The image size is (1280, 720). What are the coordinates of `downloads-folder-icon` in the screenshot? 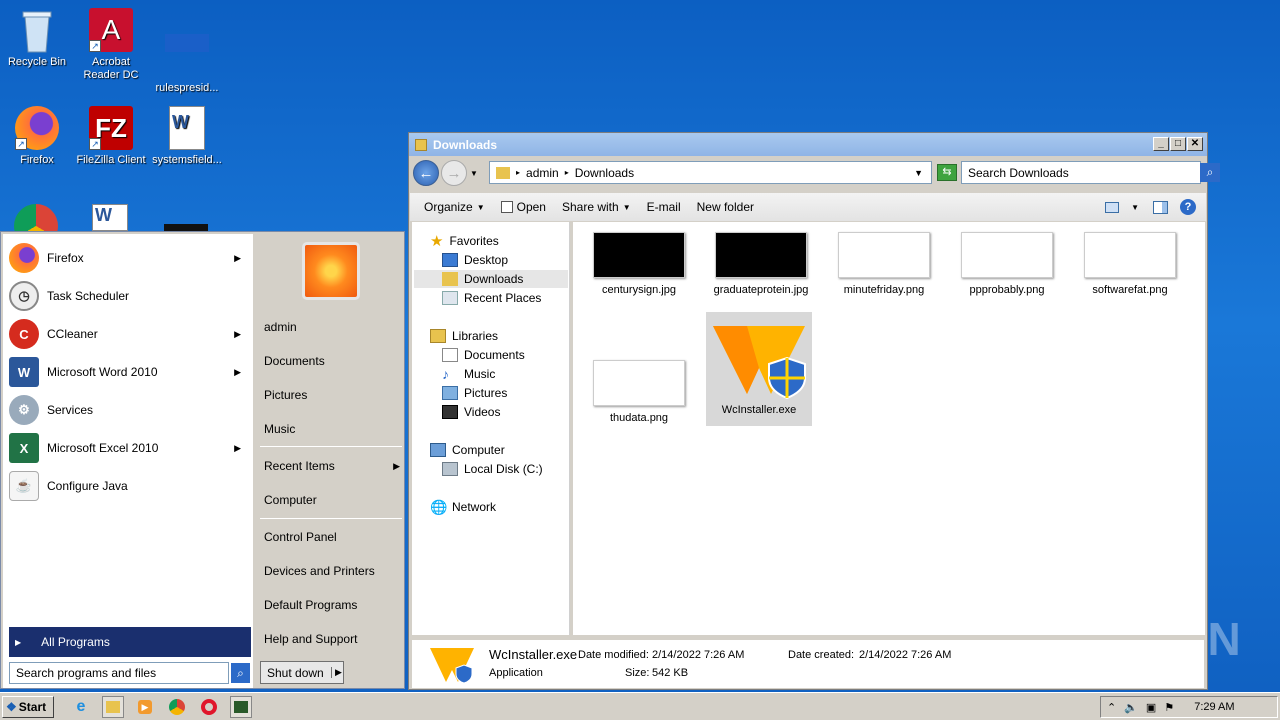 It's located at (450, 279).